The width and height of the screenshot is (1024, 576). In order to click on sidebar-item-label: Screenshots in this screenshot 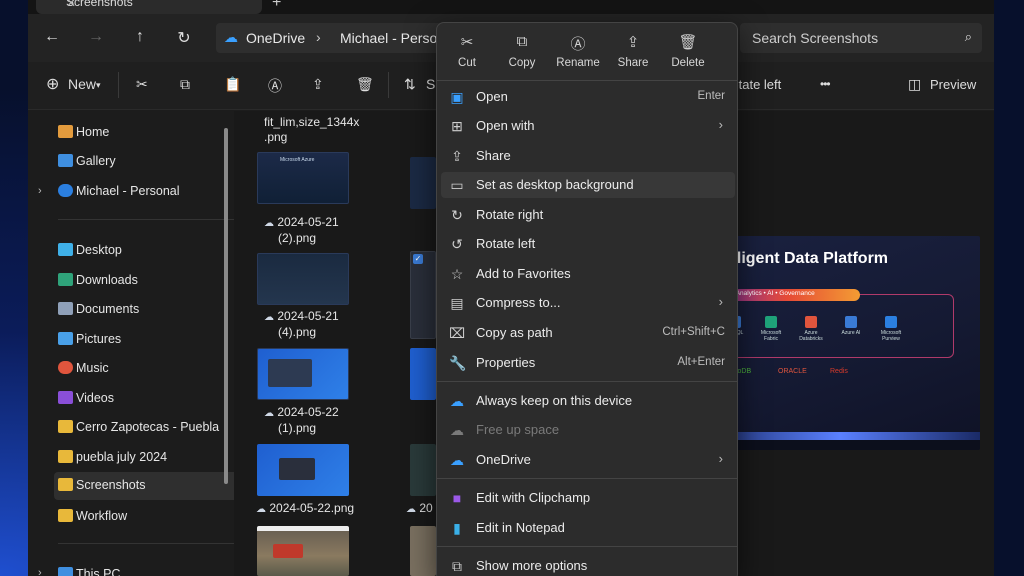, I will do `click(111, 485)`.